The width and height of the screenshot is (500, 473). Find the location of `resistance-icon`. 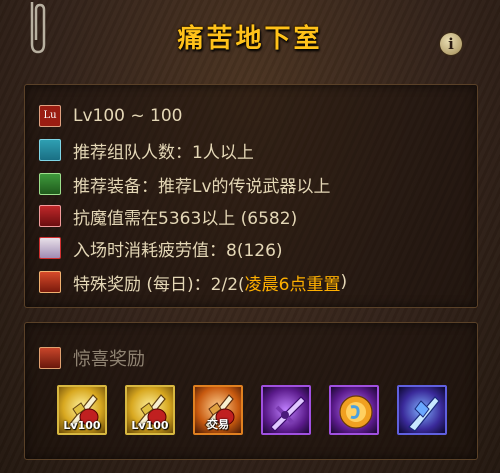

resistance-icon is located at coordinates (50, 216).